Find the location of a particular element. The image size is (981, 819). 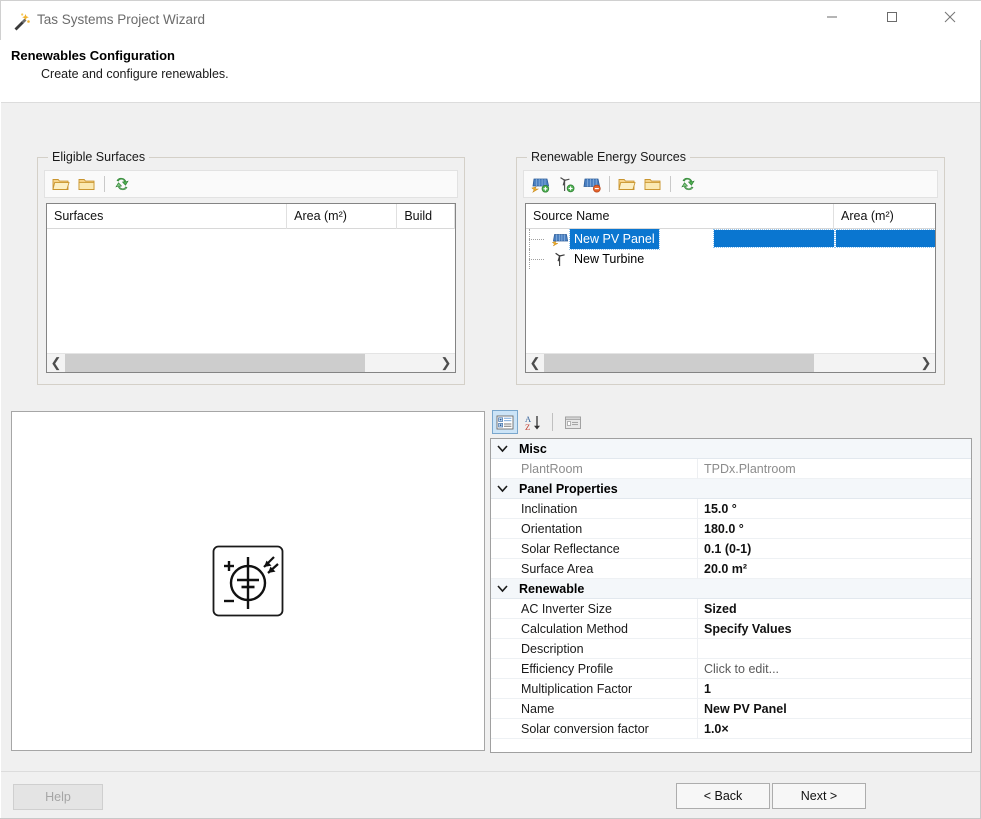

property-row: AC Inverter Size Sized is located at coordinates (731, 608).